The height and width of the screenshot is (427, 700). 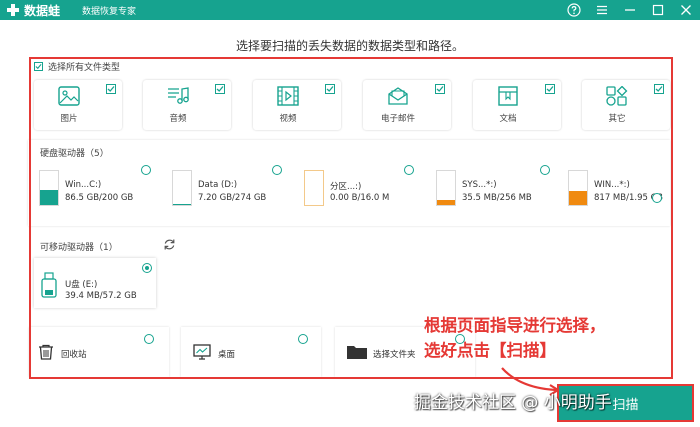 I want to click on app-subtitle: 数据恢复专家, so click(x=109, y=12).